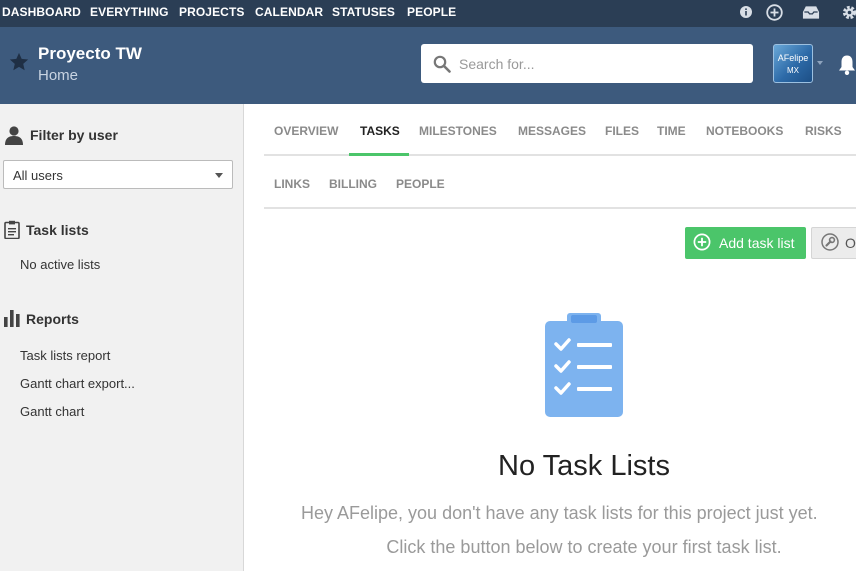 This screenshot has width=856, height=571. I want to click on project-breadcrumb: Home, so click(58, 75).